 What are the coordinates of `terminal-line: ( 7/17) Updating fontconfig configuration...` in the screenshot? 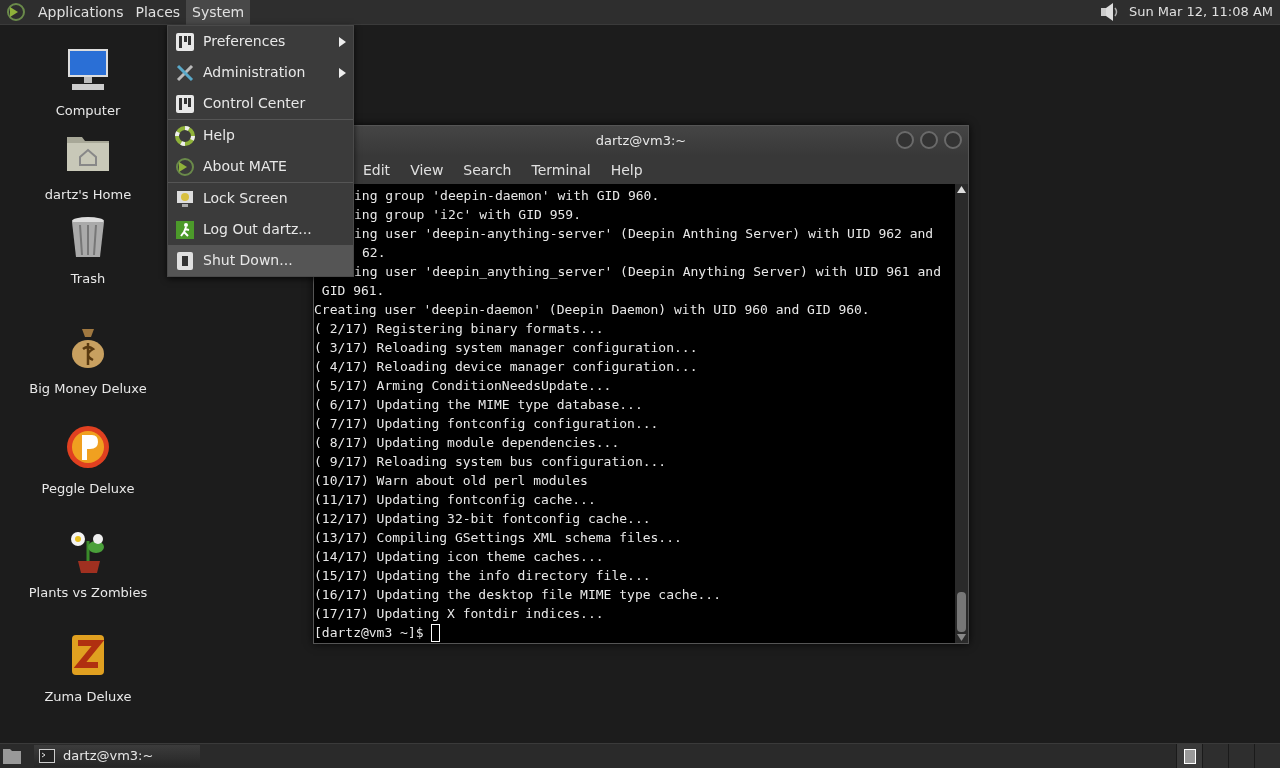 It's located at (486, 424).